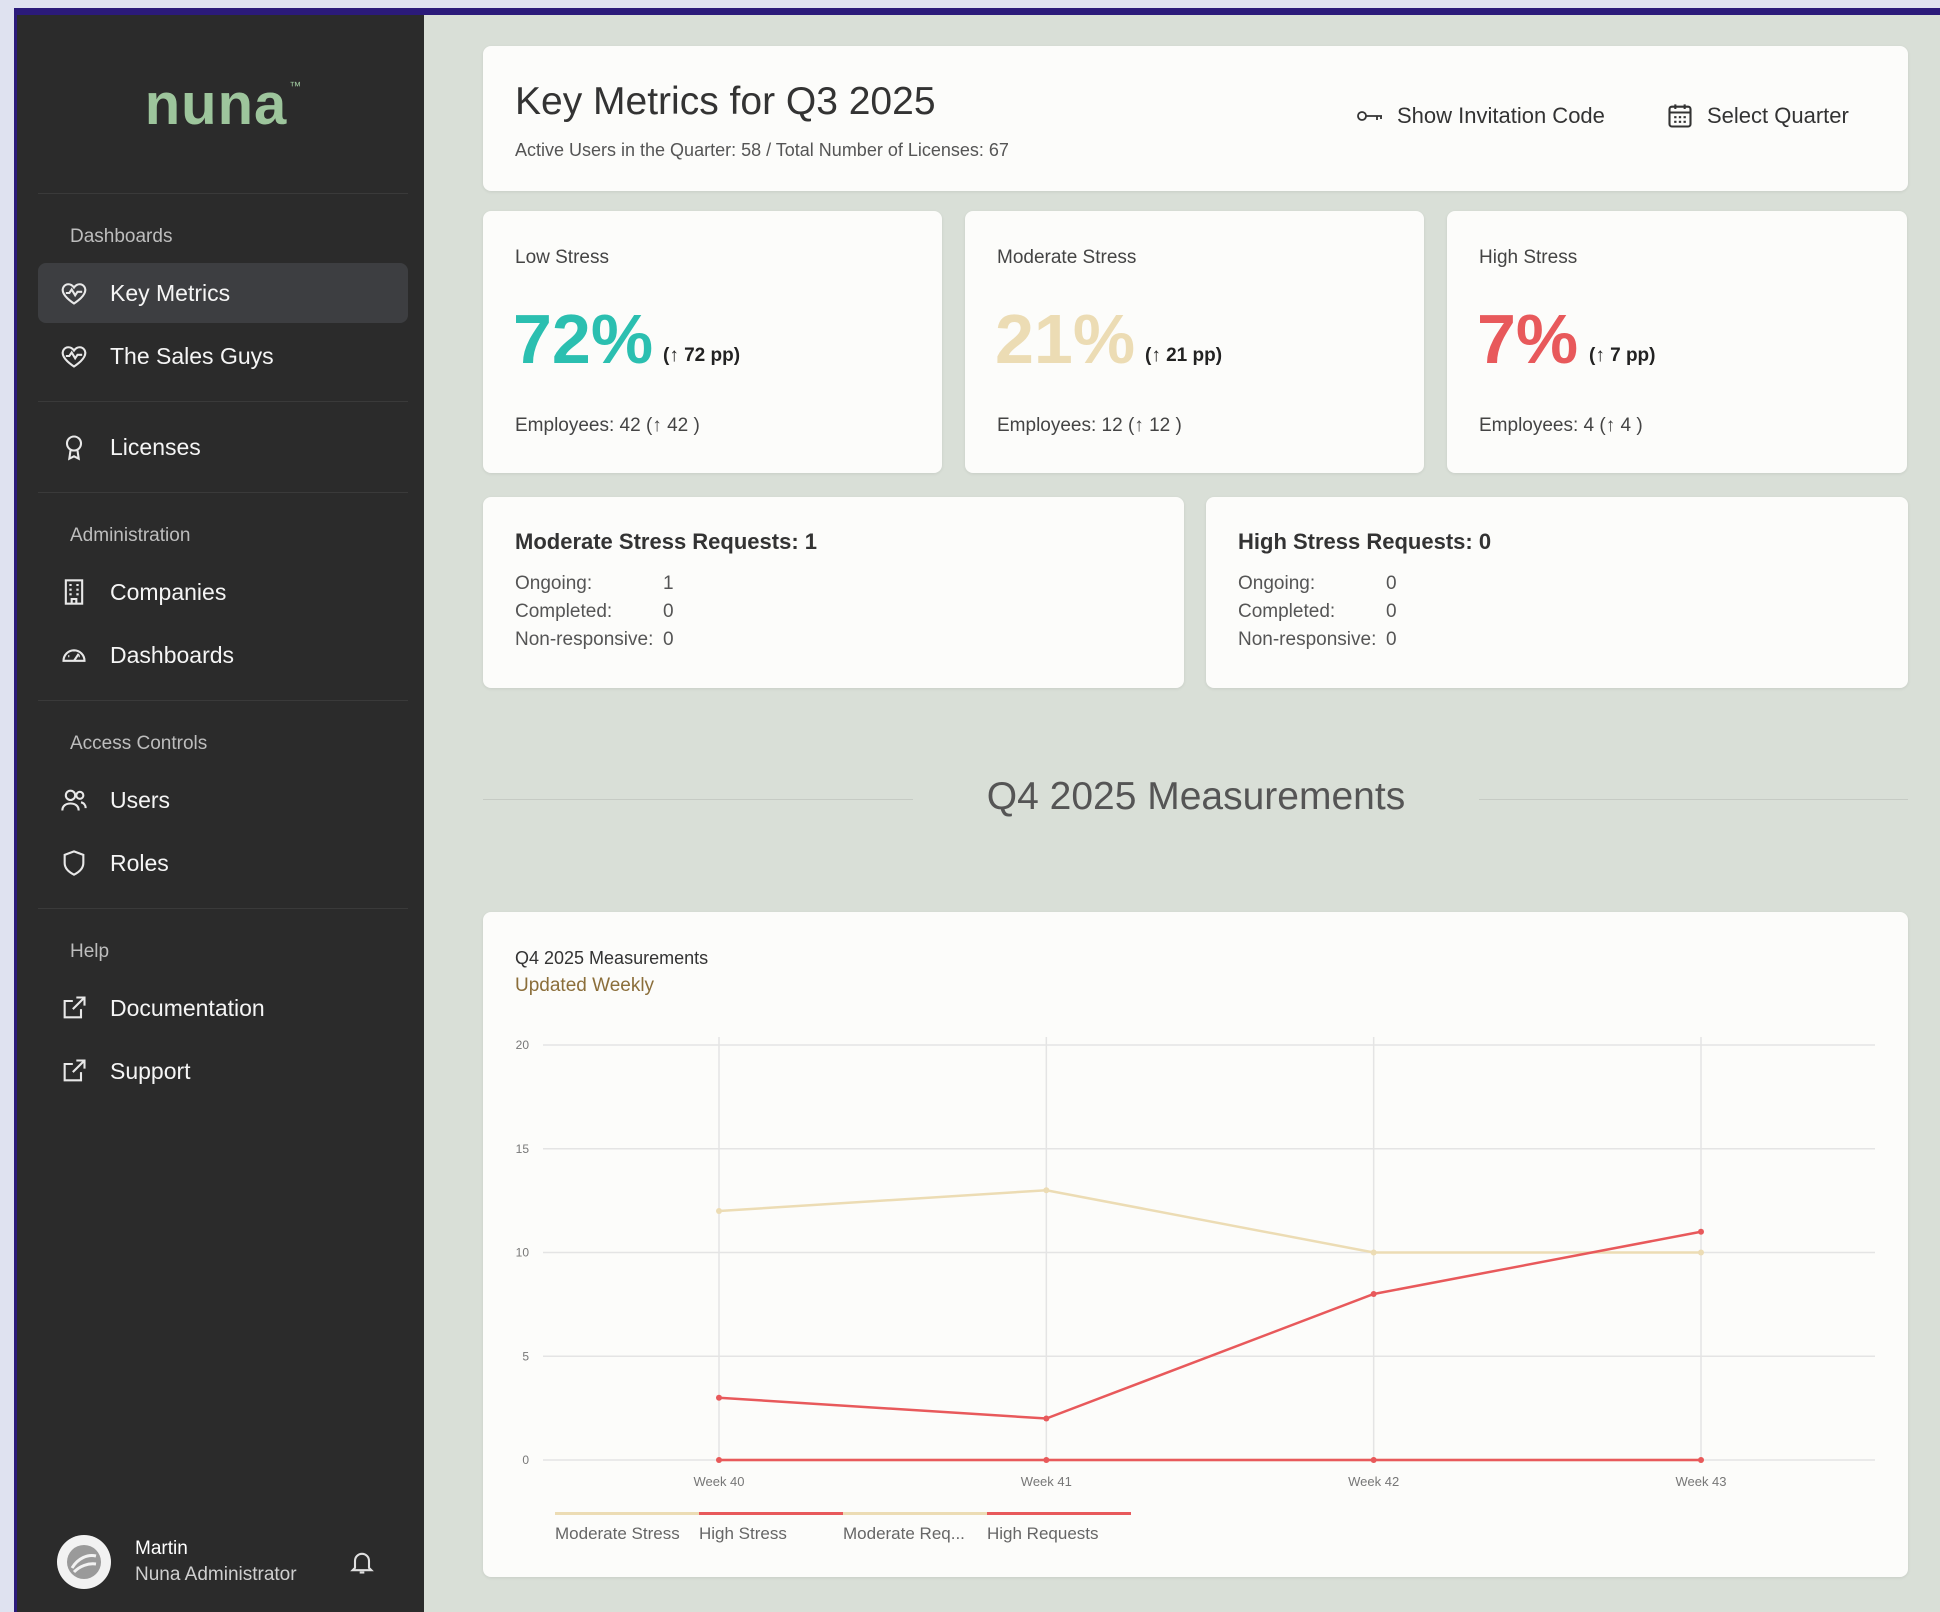  Describe the element at coordinates (1184, 355) in the screenshot. I see `stat-delta: (↑ 21 pp)` at that location.